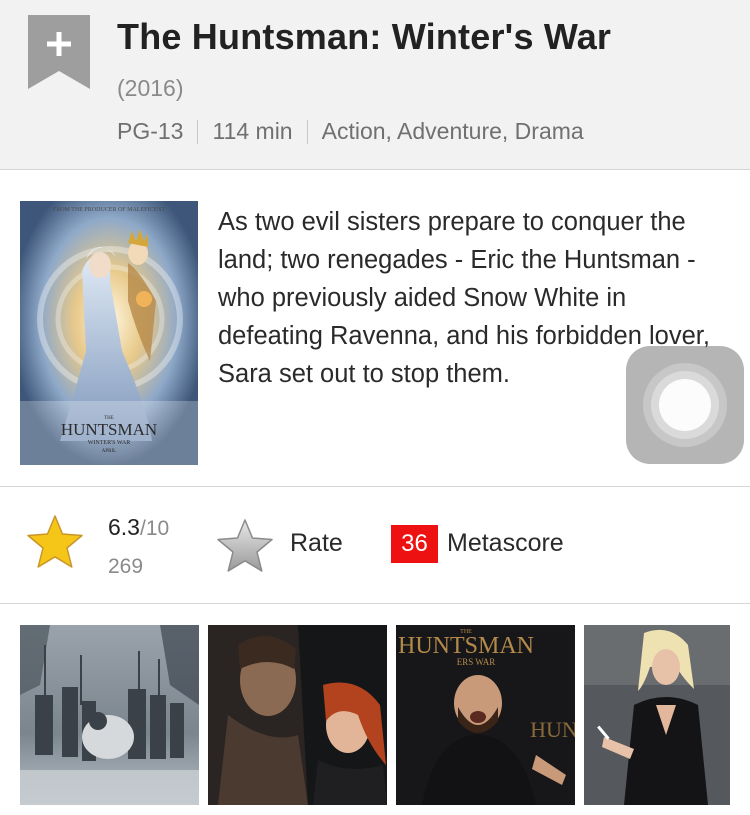  Describe the element at coordinates (154, 528) in the screenshot. I see `rating-out-of: /10` at that location.